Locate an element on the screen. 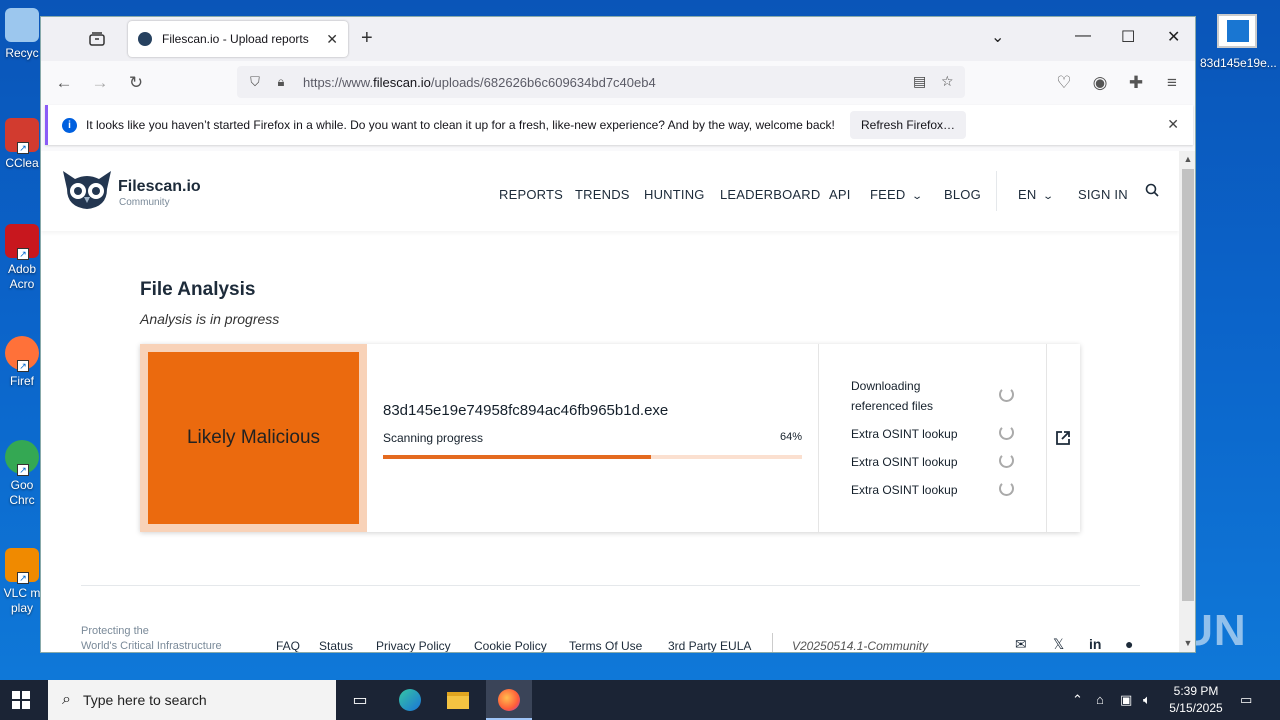  desktop-icon-chrome: ↗ Goo Chrc is located at coordinates (22, 474).